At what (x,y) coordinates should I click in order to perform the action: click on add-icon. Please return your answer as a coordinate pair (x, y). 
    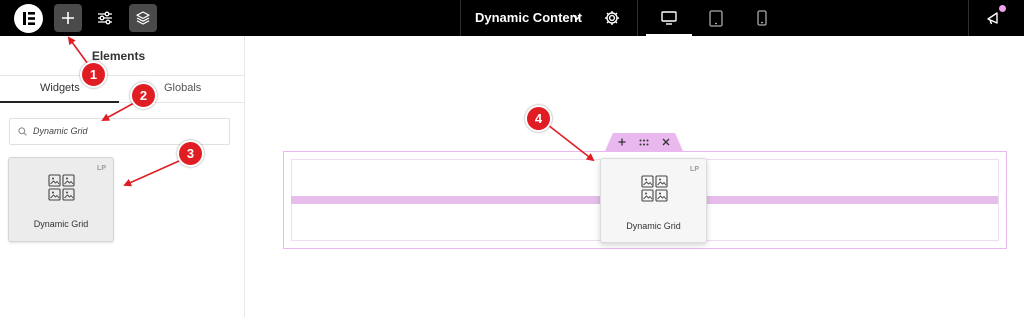
    Looking at the image, I should click on (622, 142).